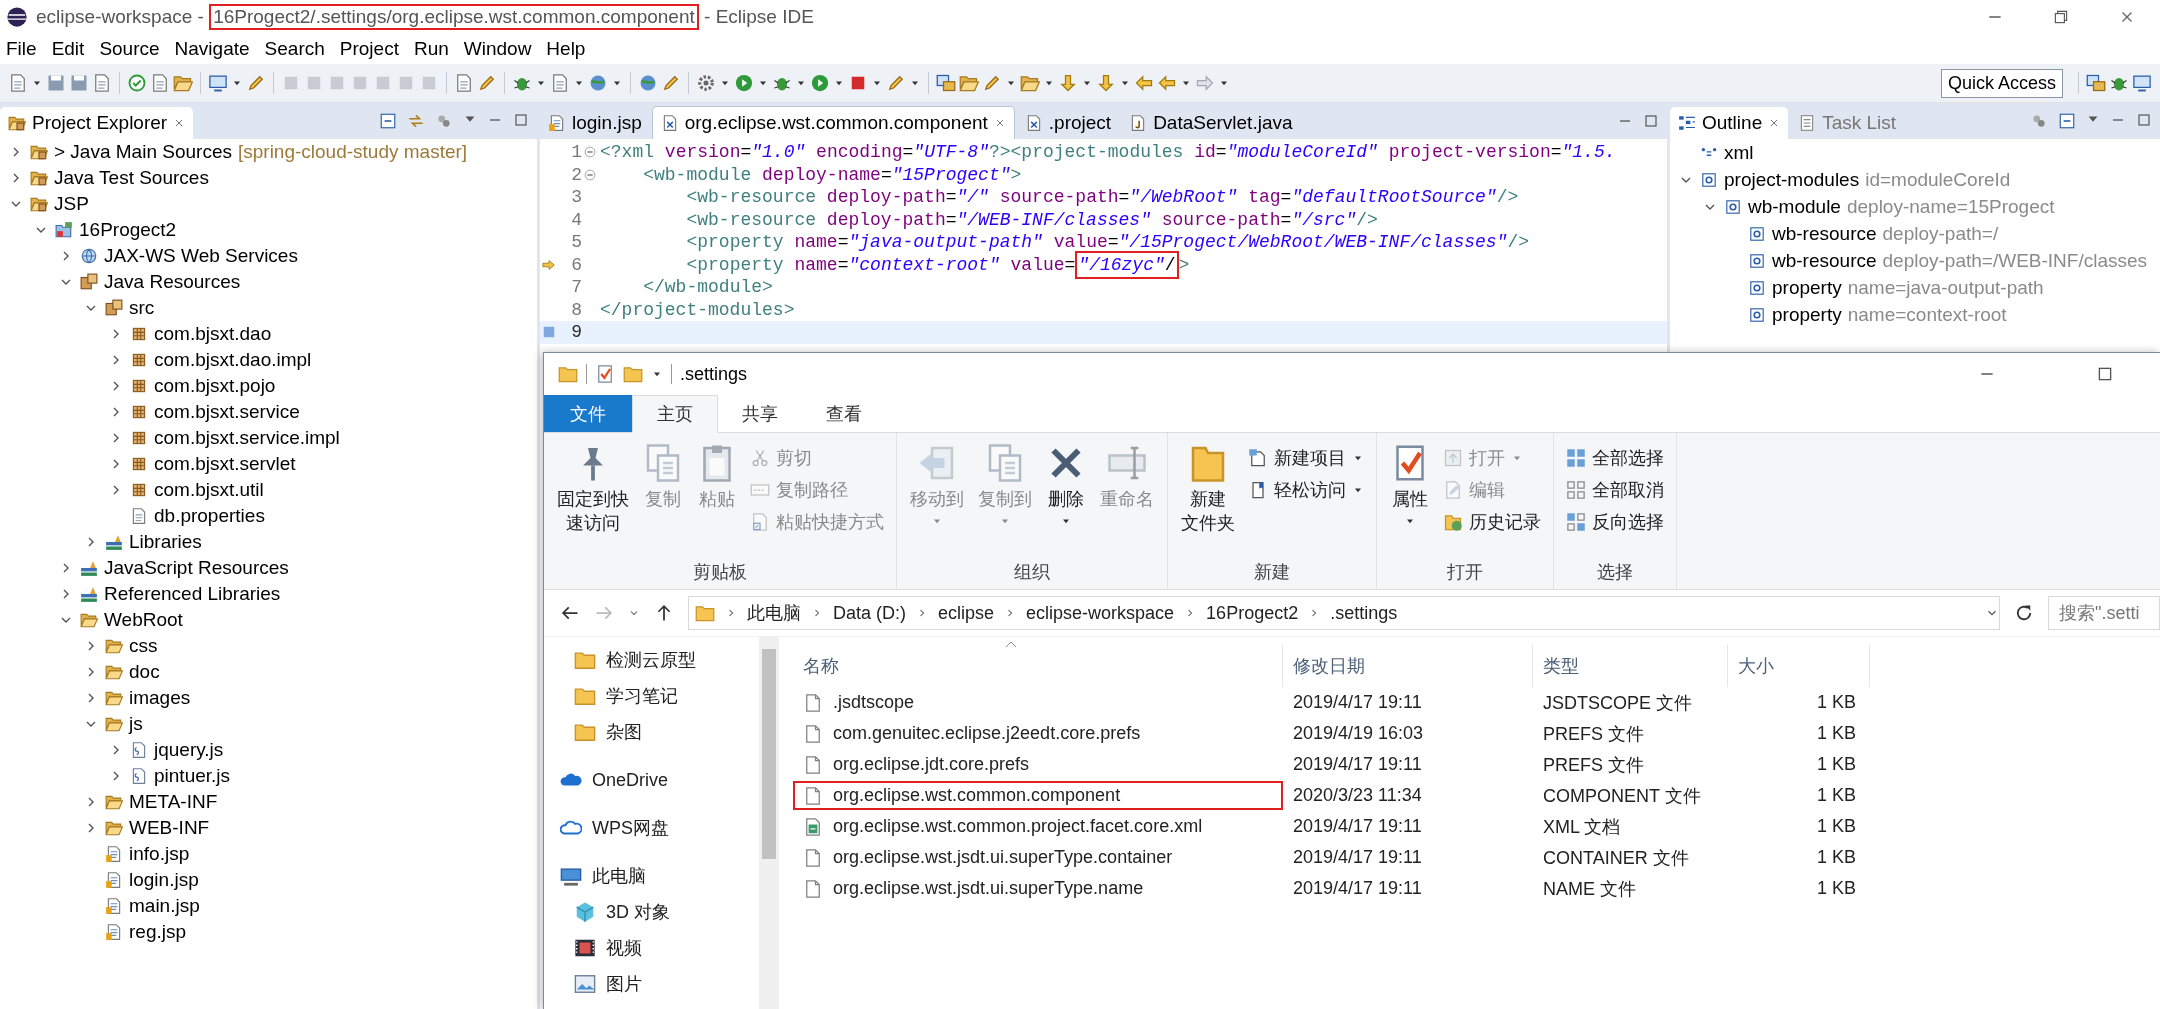 This screenshot has height=1009, width=2160. Describe the element at coordinates (605, 374) in the screenshot. I see `properties-icon` at that location.